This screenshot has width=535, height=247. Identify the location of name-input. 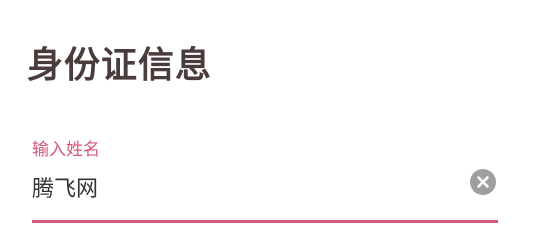
(242, 190).